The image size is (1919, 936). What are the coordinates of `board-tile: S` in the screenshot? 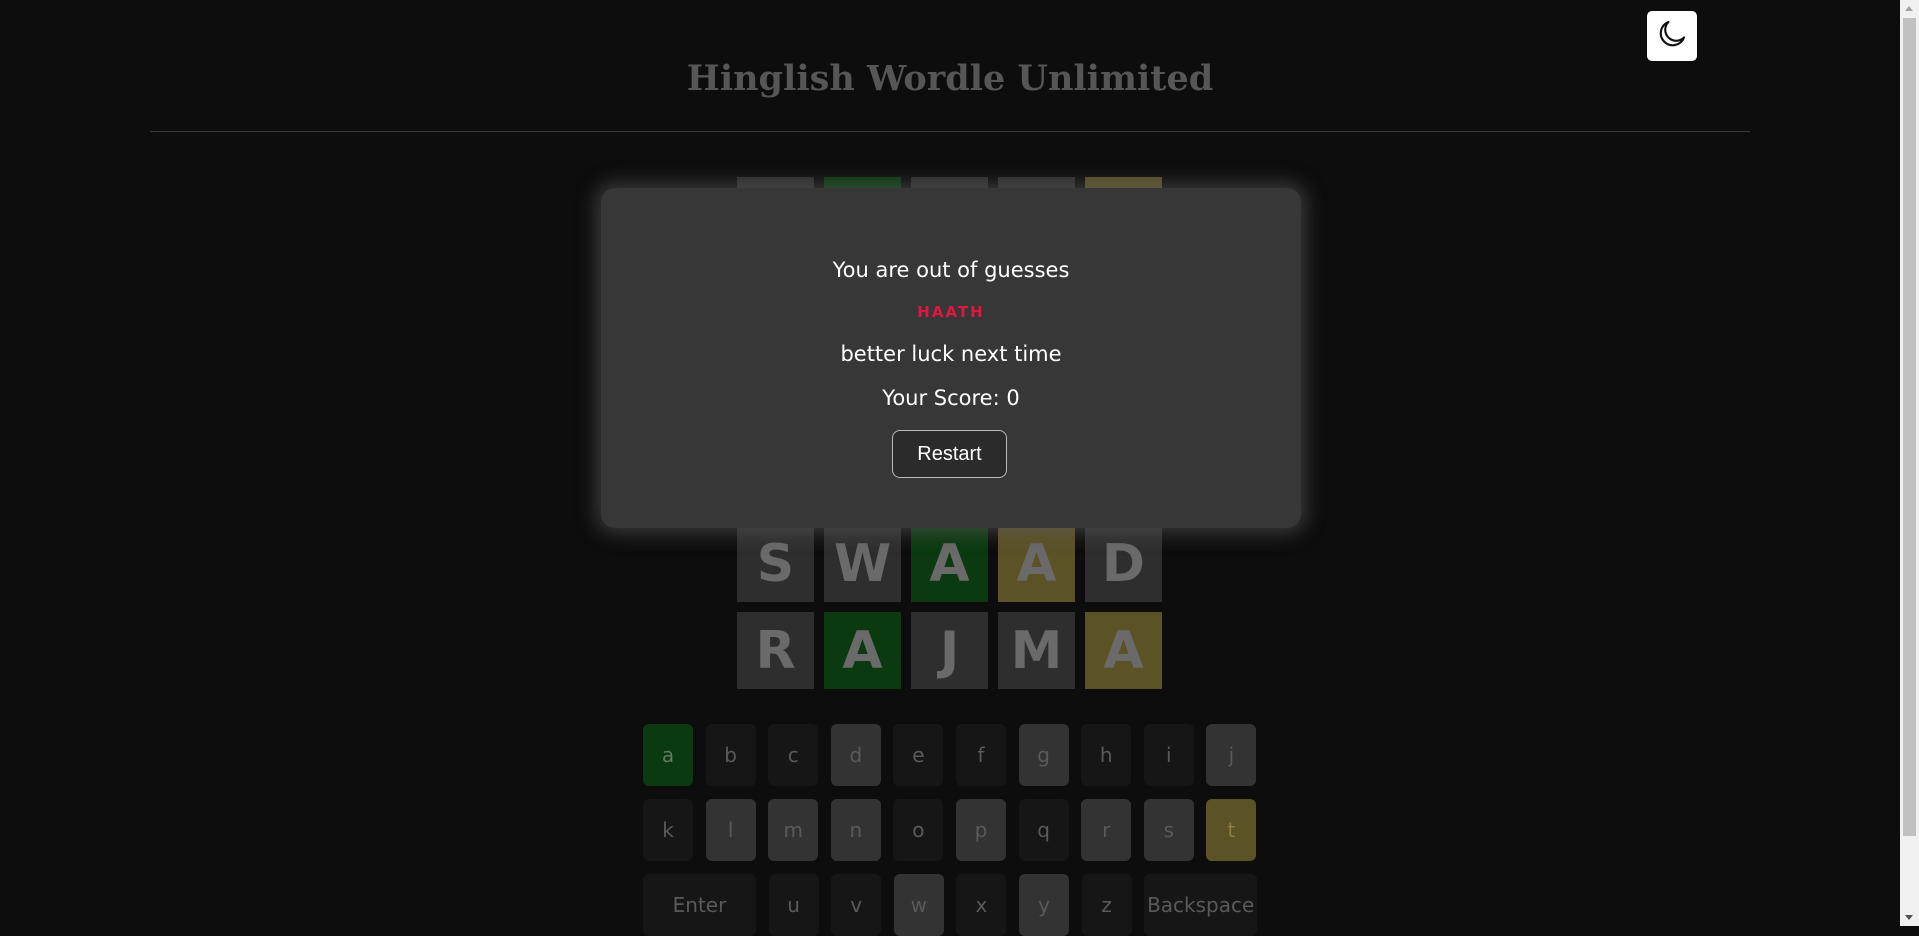 It's located at (775, 563).